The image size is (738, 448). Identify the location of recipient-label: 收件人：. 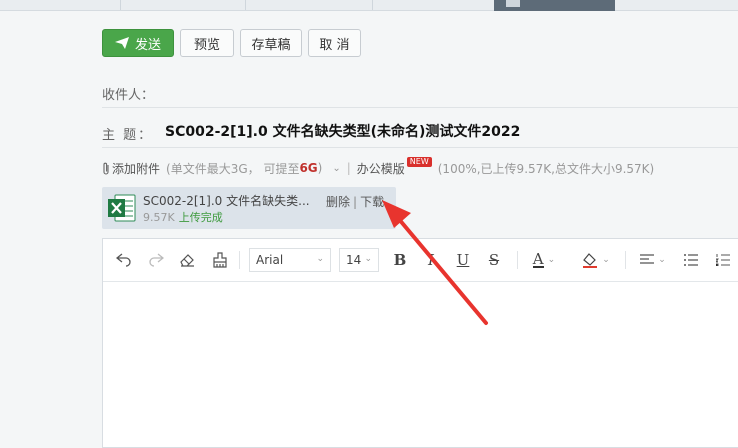
(128, 95).